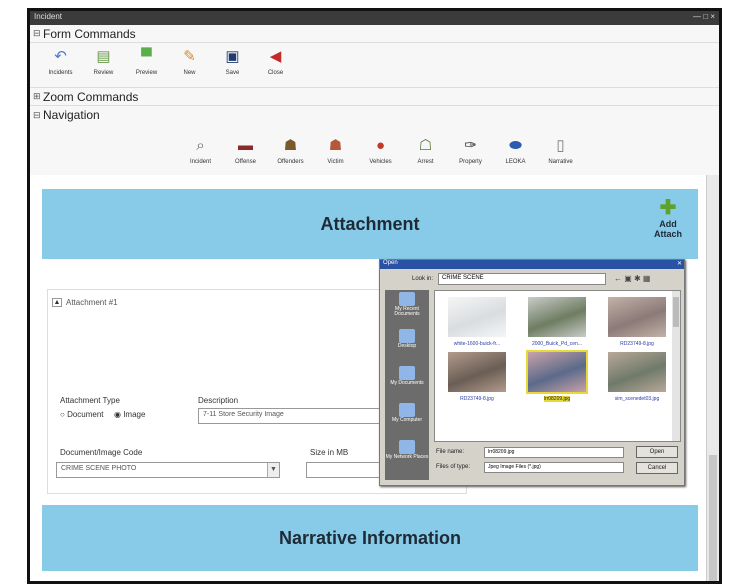 Image resolution: width=736 pixels, height=586 pixels. What do you see at coordinates (129, 414) in the screenshot?
I see `radio-image: ◉ Image` at bounding box center [129, 414].